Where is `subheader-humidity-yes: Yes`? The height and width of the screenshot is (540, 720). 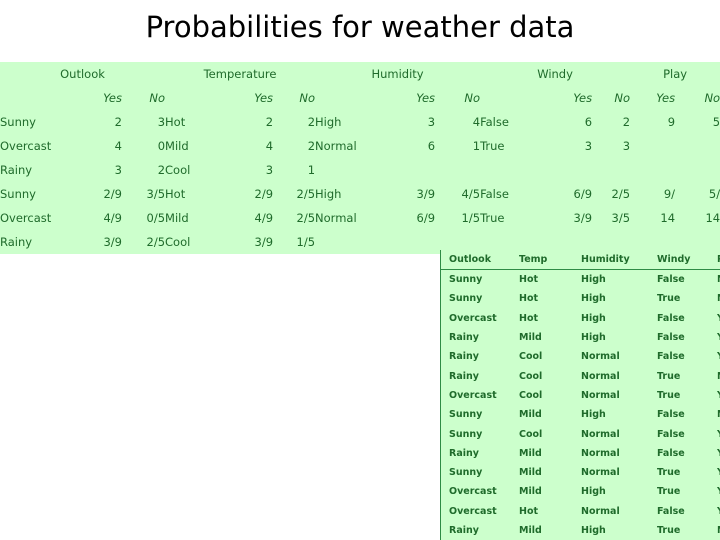 subheader-humidity-yes: Yes is located at coordinates (411, 98).